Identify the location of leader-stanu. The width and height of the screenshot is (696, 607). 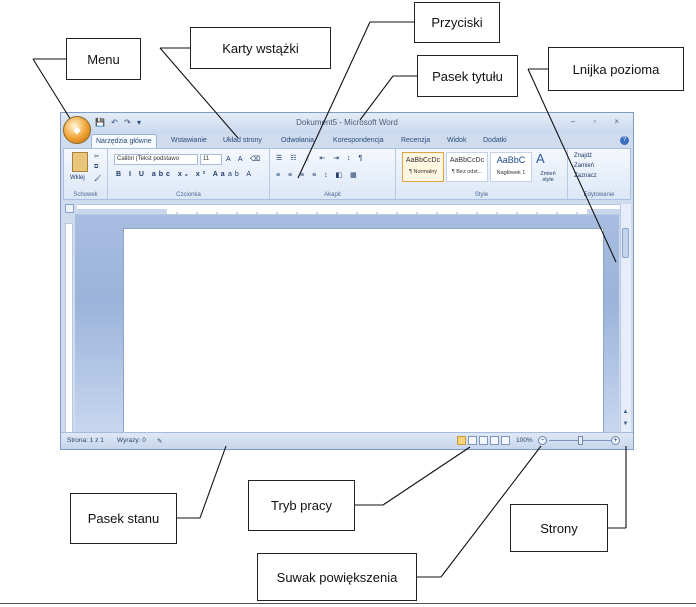
(213, 482).